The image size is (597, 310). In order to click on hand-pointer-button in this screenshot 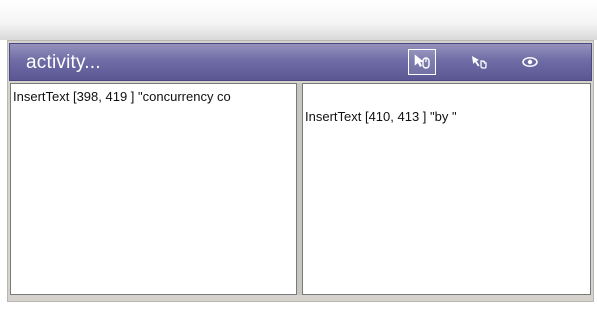, I will do `click(479, 62)`.